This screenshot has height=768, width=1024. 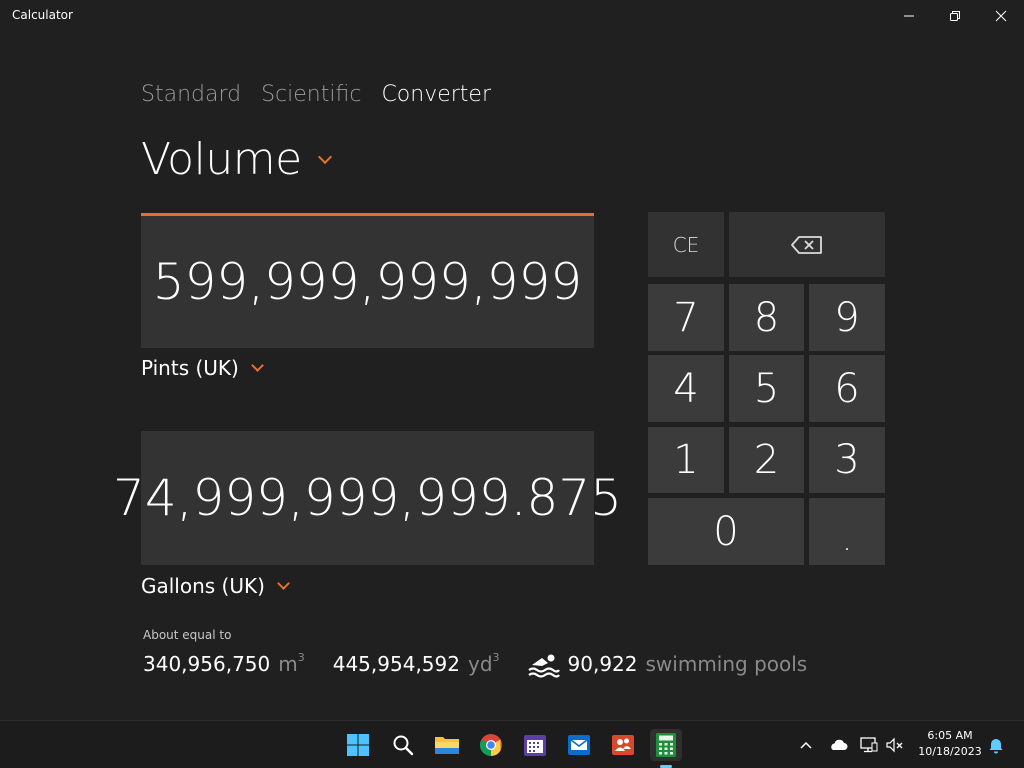 I want to click on to-value-display: 74,999,999,999.875, so click(x=367, y=498).